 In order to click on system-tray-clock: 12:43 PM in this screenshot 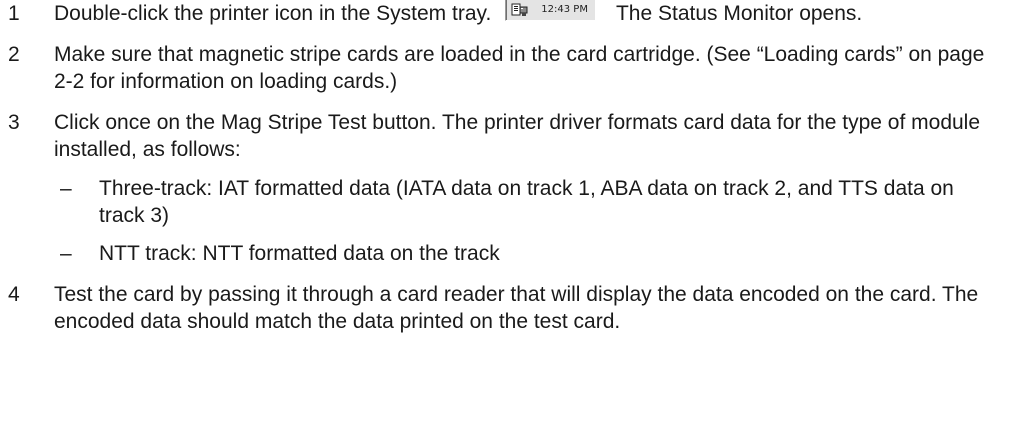, I will do `click(550, 10)`.